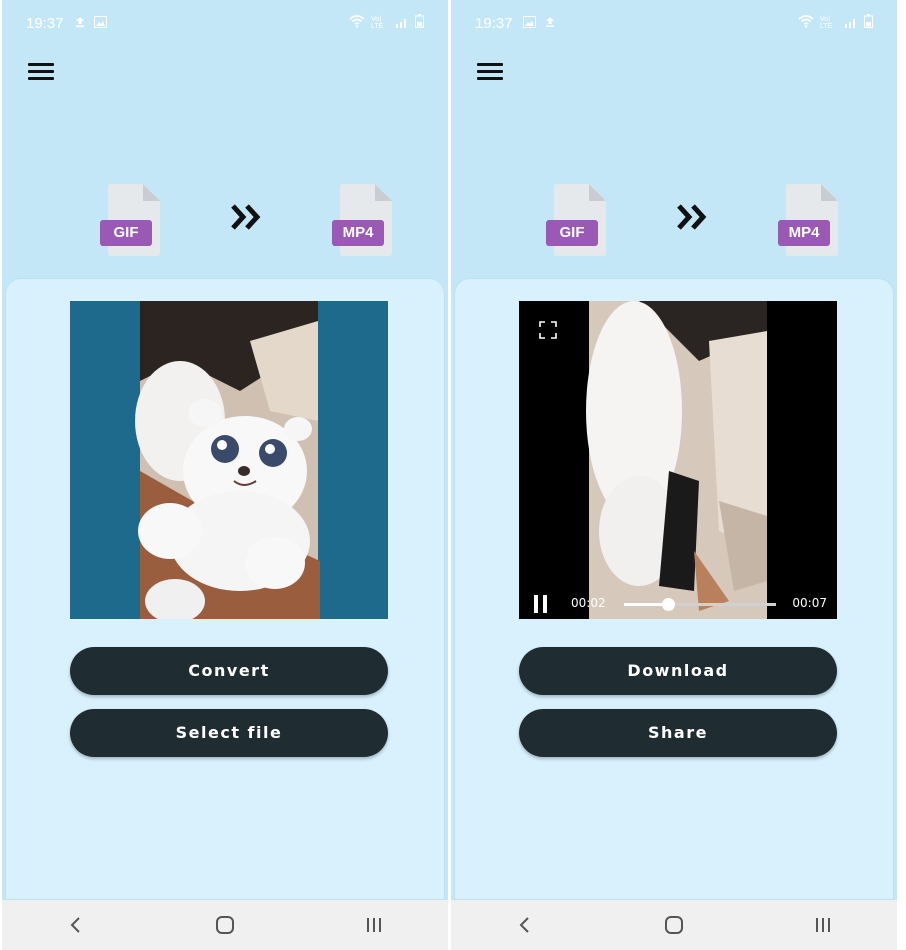 This screenshot has width=906, height=950. I want to click on video-player: 00:02 00:07, so click(678, 460).